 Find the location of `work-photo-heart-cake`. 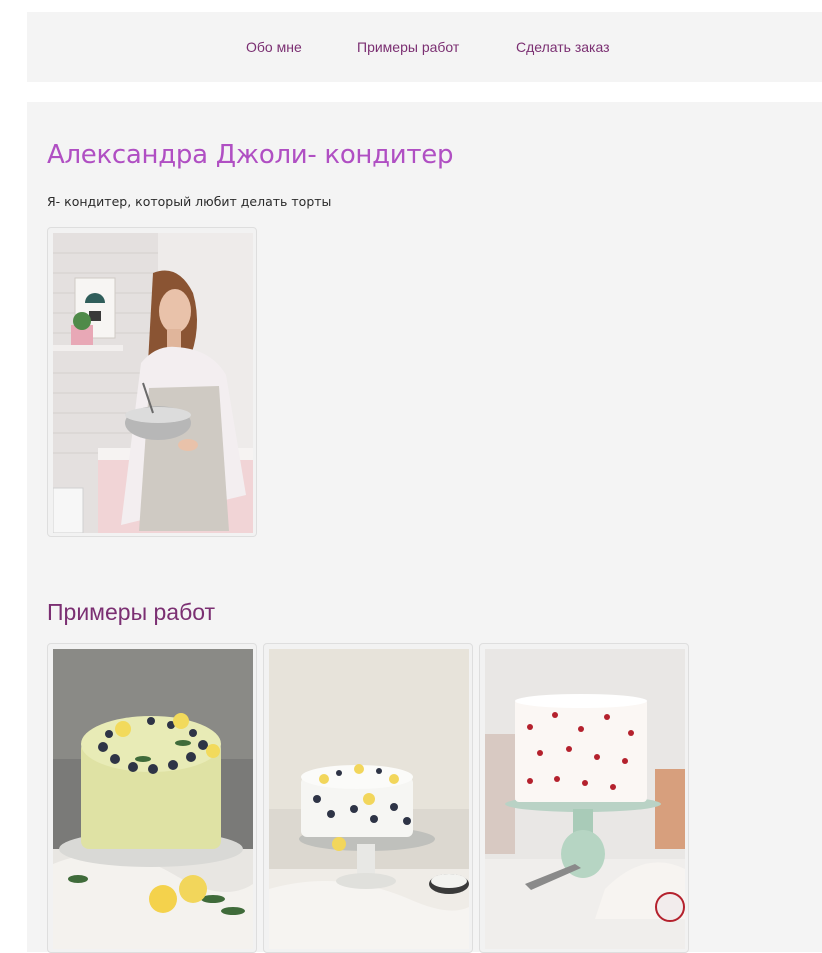

work-photo-heart-cake is located at coordinates (585, 799).